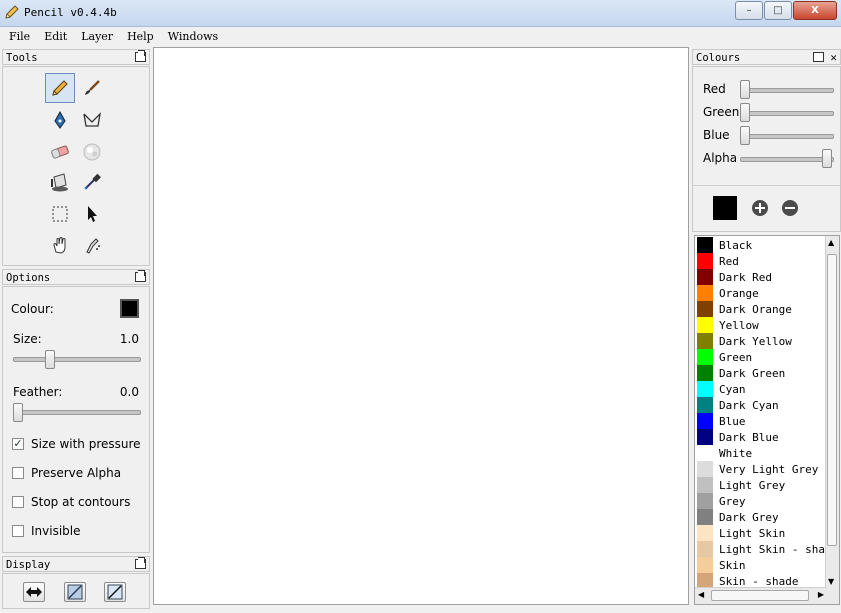 This screenshot has height=613, width=841. Describe the element at coordinates (744, 309) in the screenshot. I see `palette-item: Dark Orange` at that location.